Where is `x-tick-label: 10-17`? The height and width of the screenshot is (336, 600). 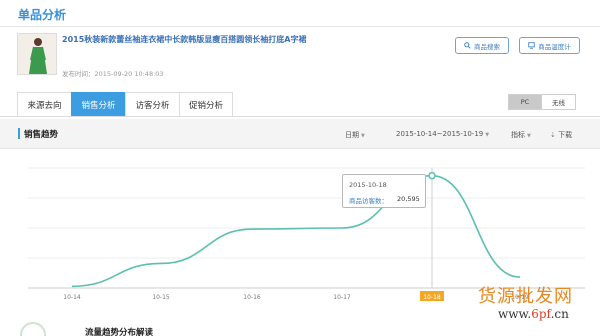 x-tick-label: 10-17 is located at coordinates (342, 297).